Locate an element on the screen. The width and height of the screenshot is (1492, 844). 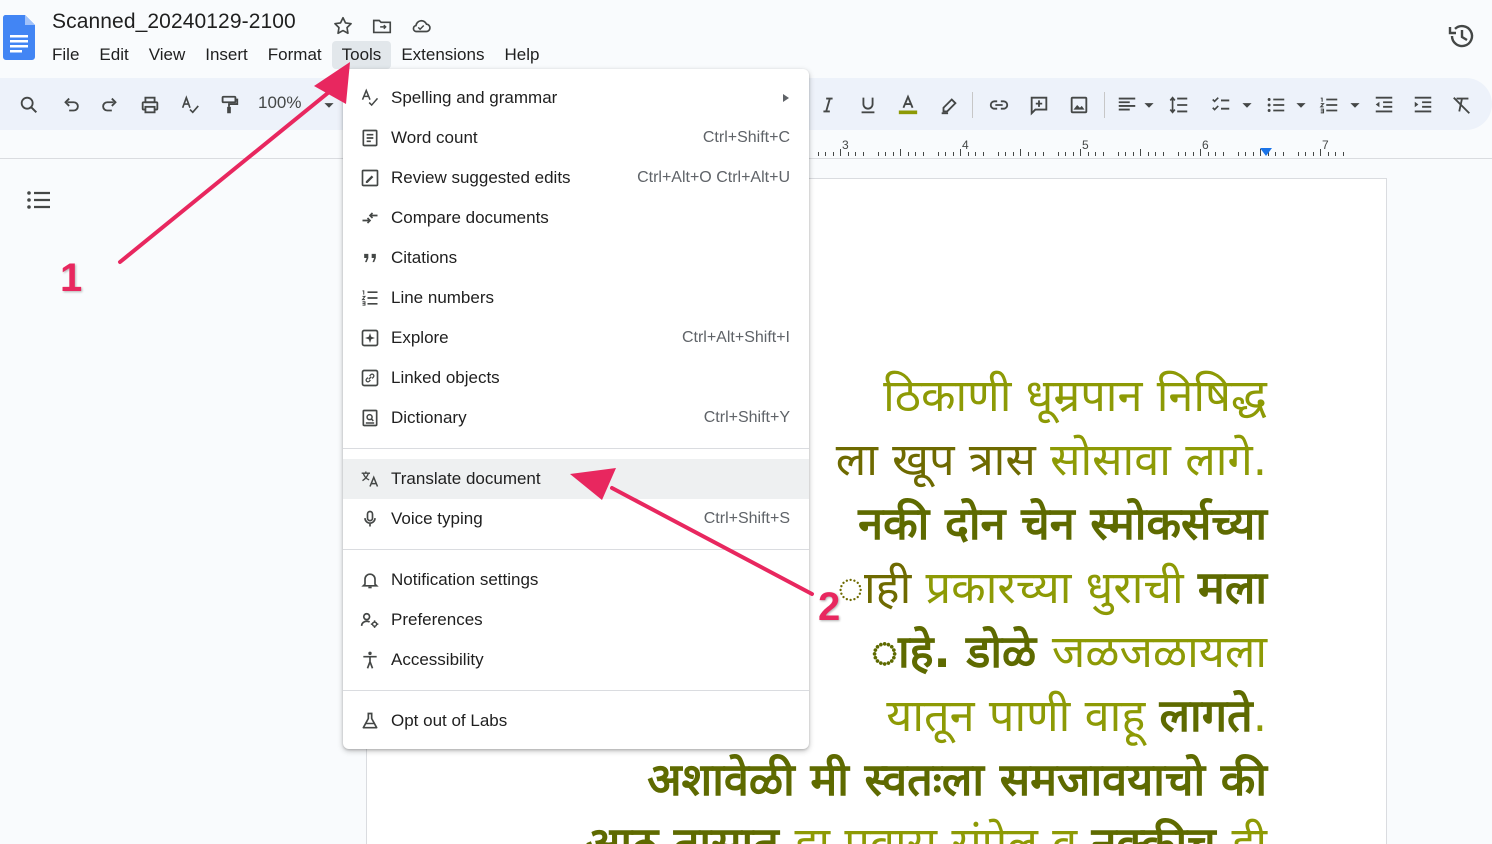
redo-icon is located at coordinates (110, 105).